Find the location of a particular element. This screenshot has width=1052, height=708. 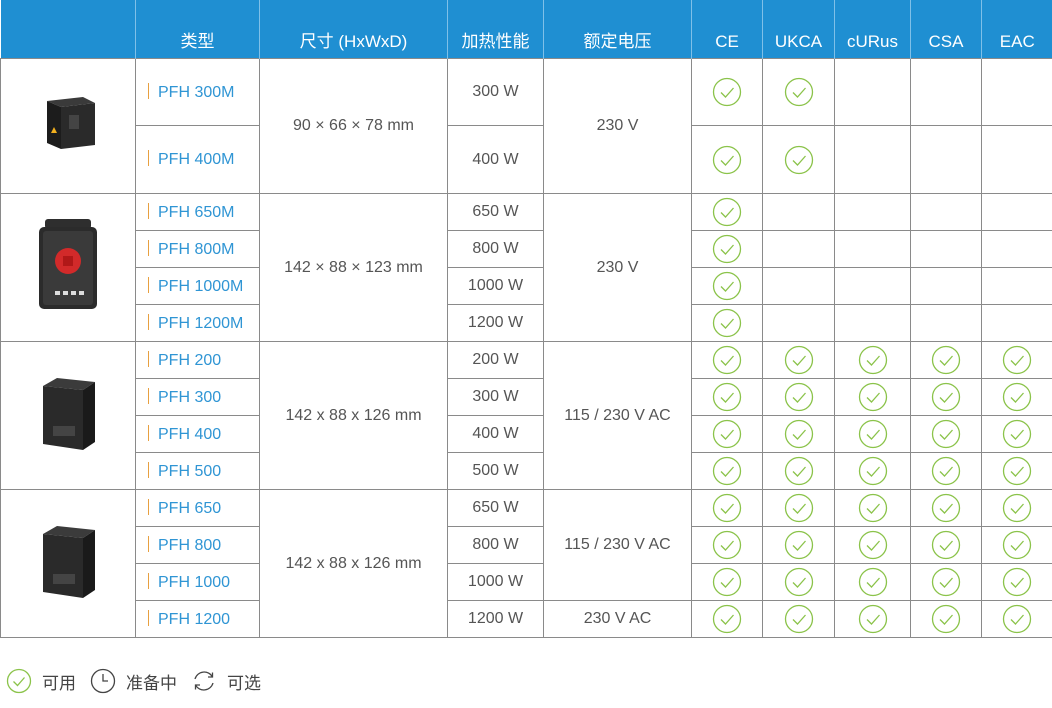

legend-optional: 可选 is located at coordinates (226, 681).